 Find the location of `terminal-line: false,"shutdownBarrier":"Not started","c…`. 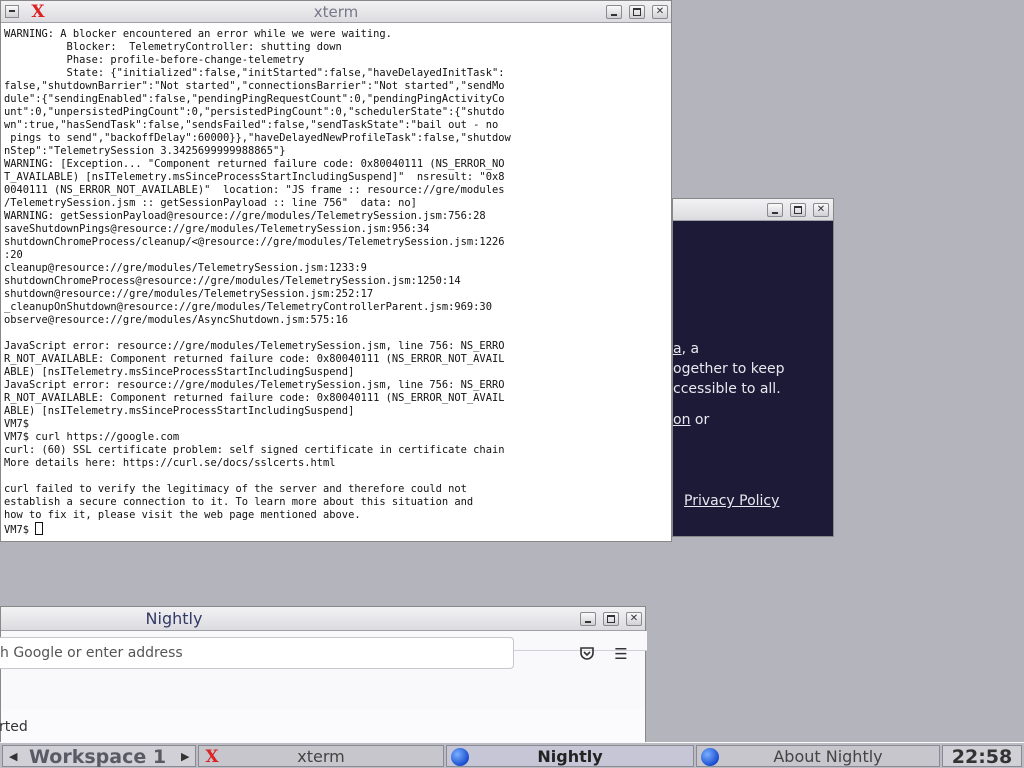

terminal-line: false,"shutdownBarrier":"Not started","c… is located at coordinates (254, 86).